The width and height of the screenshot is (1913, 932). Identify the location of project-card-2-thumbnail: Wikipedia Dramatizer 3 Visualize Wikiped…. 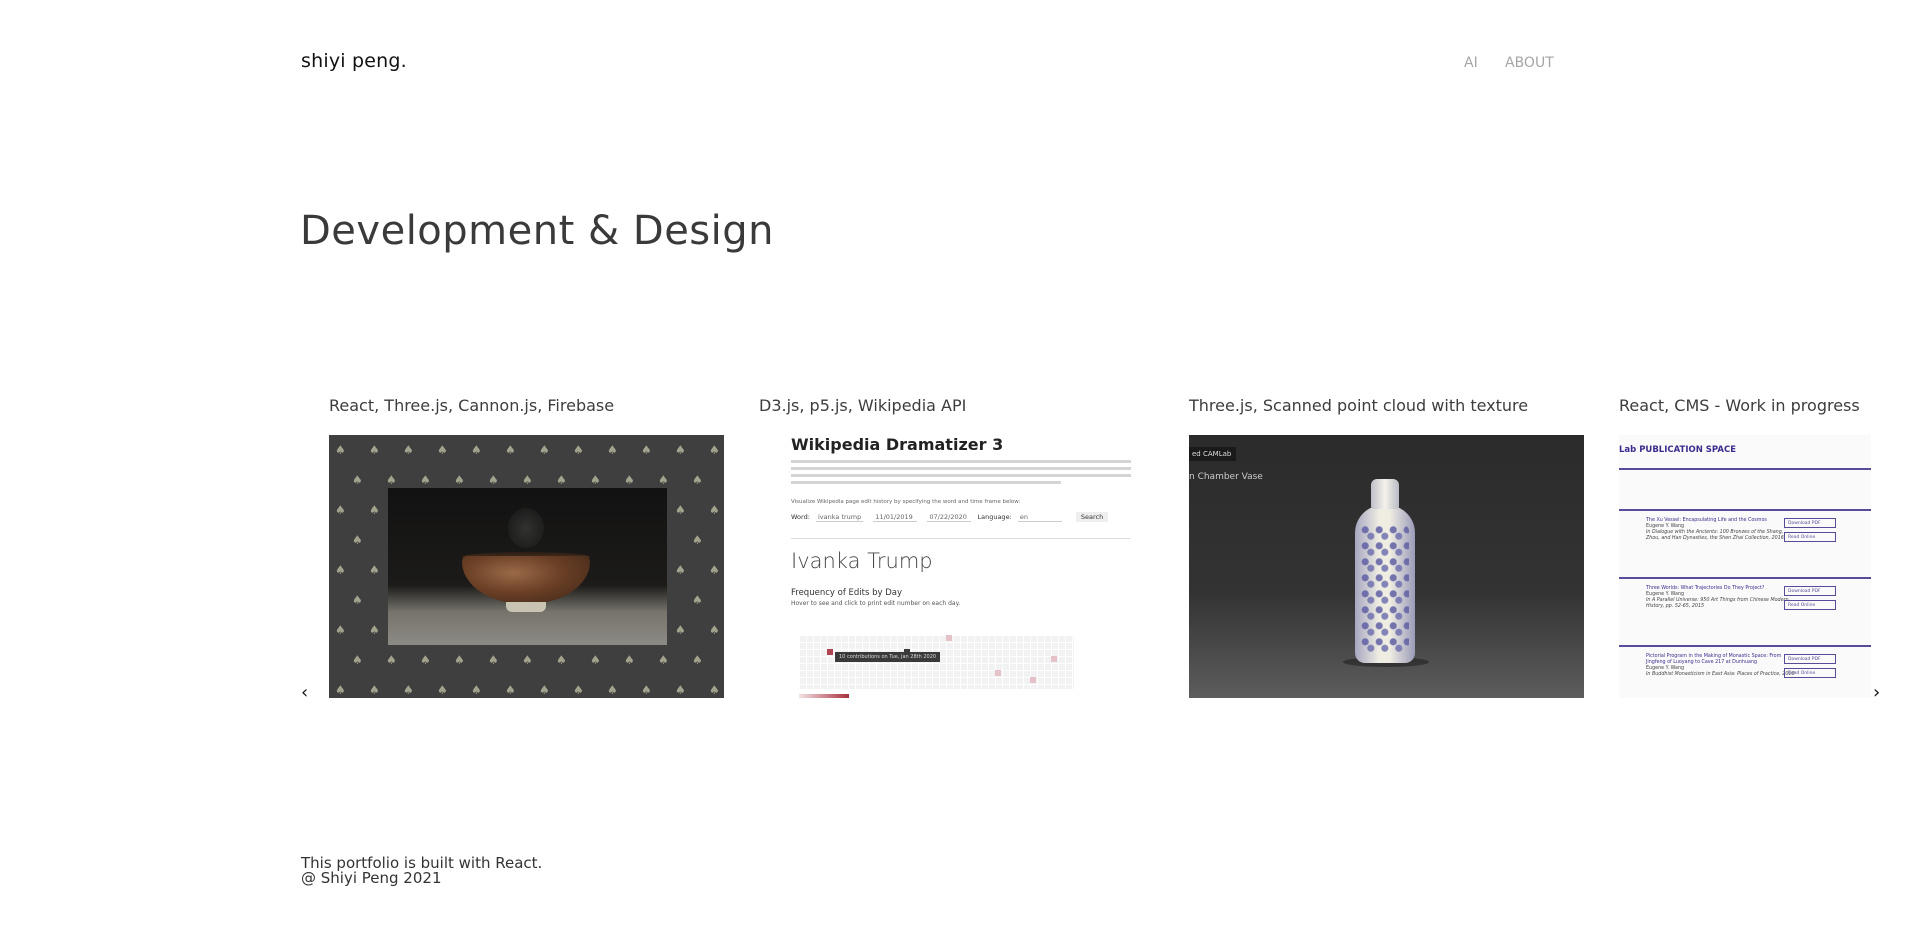
(956, 566).